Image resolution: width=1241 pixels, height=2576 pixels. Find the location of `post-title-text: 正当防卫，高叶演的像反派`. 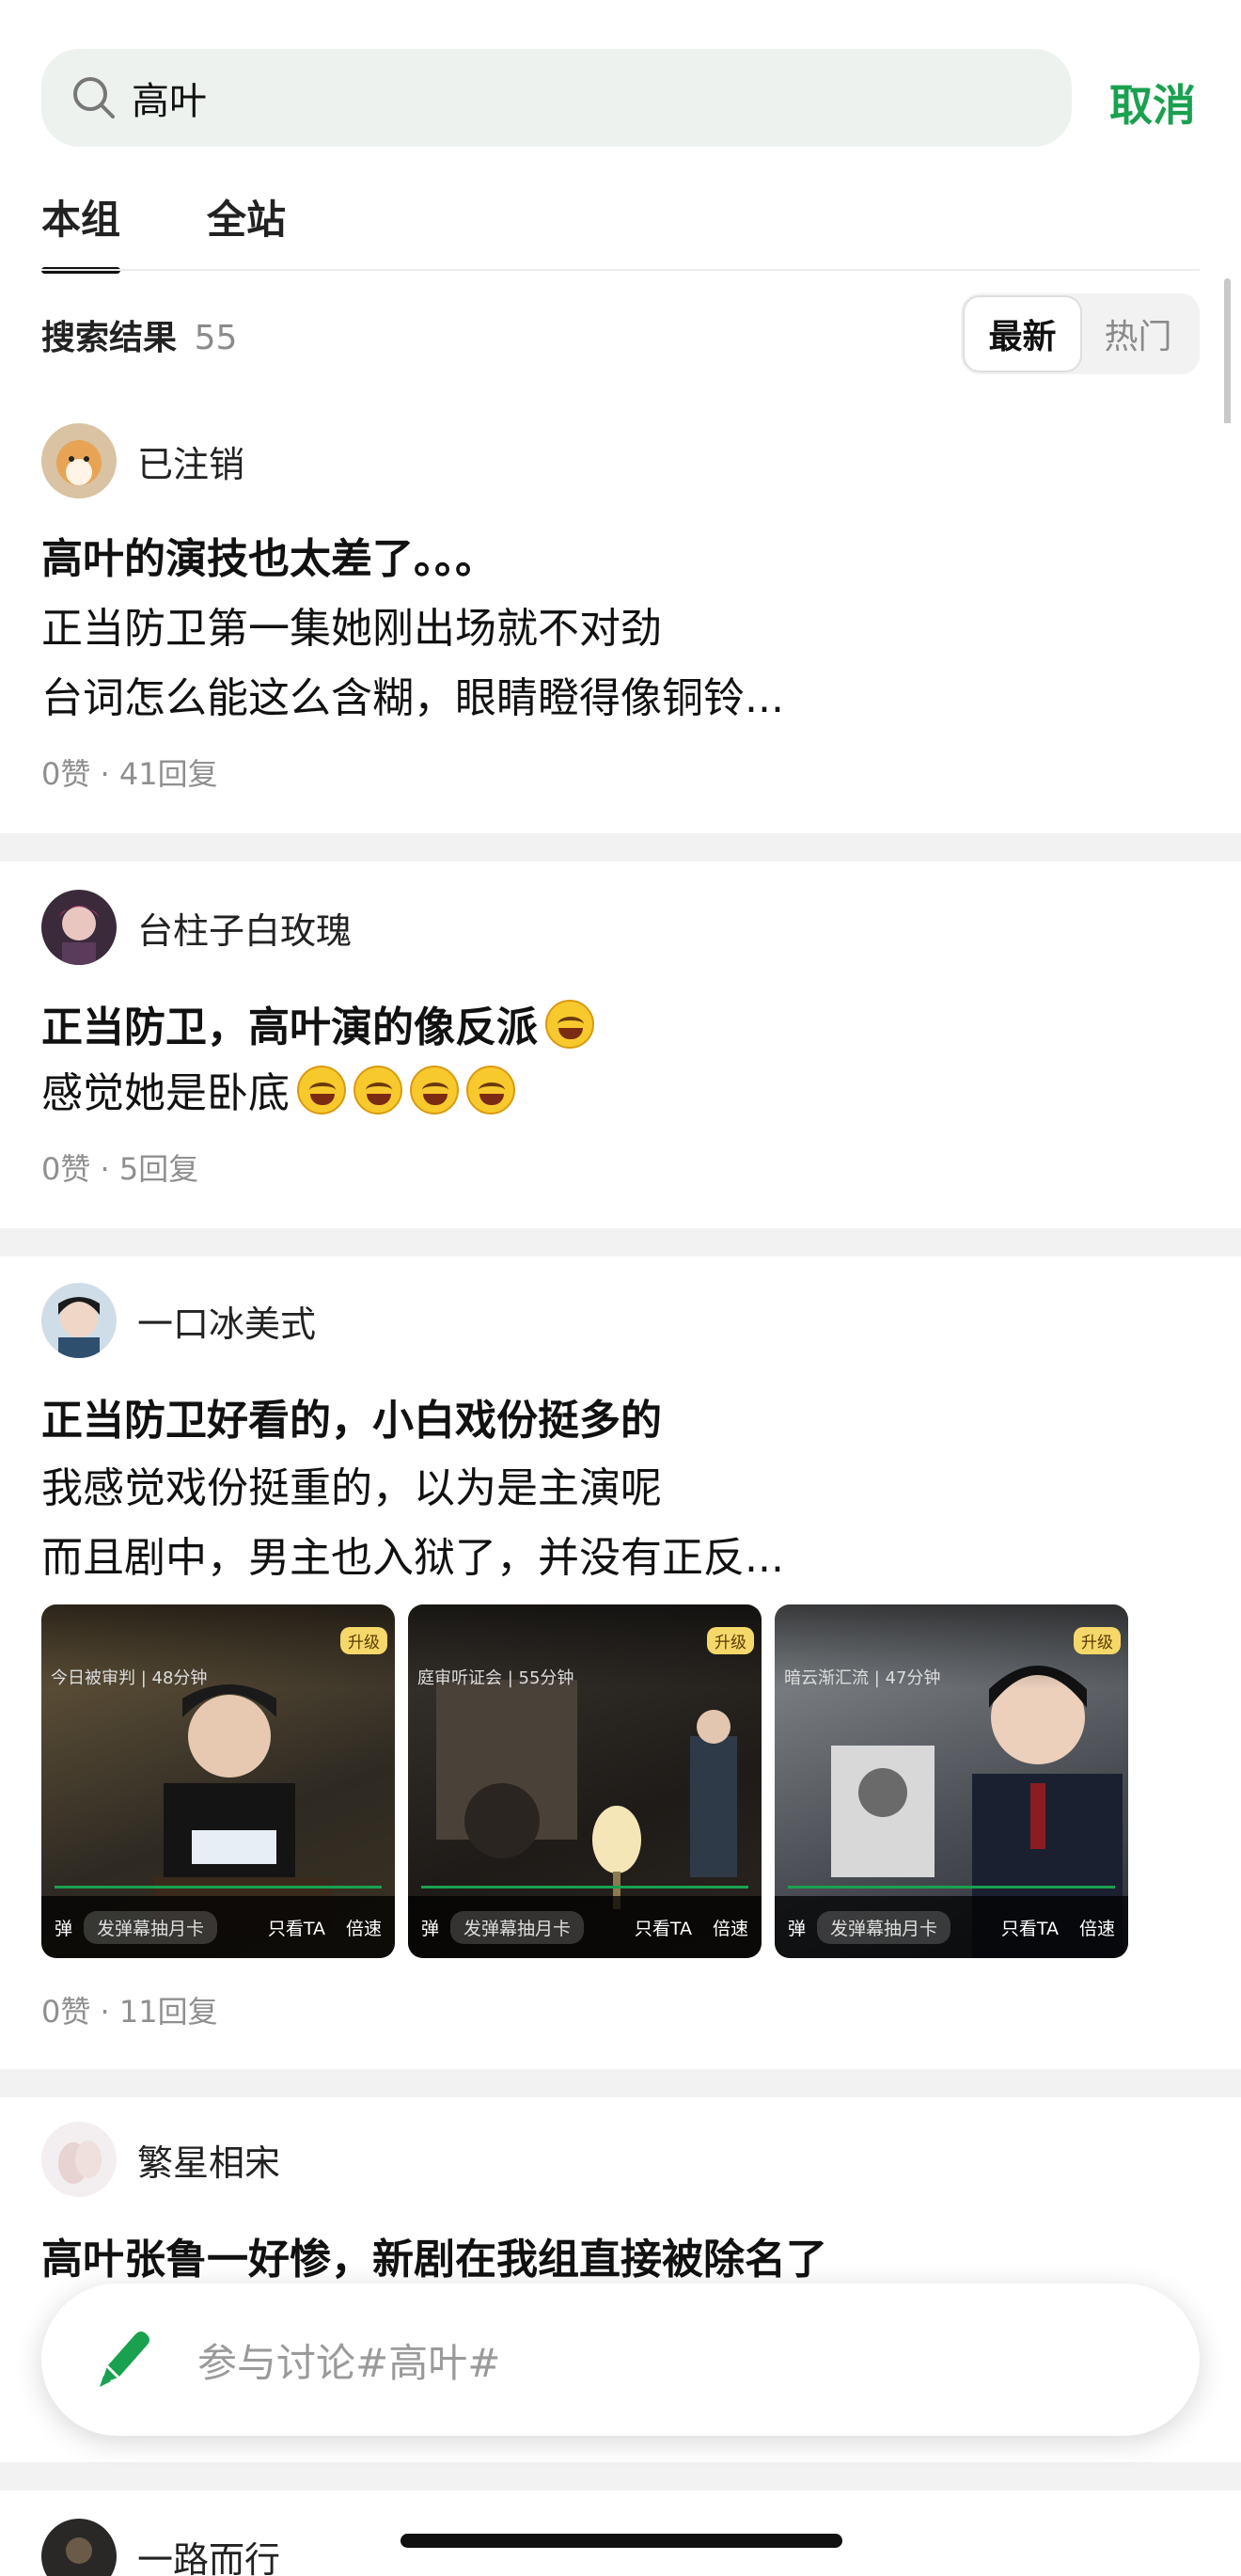

post-title-text: 正当防卫，高叶演的像反派 is located at coordinates (289, 1027).